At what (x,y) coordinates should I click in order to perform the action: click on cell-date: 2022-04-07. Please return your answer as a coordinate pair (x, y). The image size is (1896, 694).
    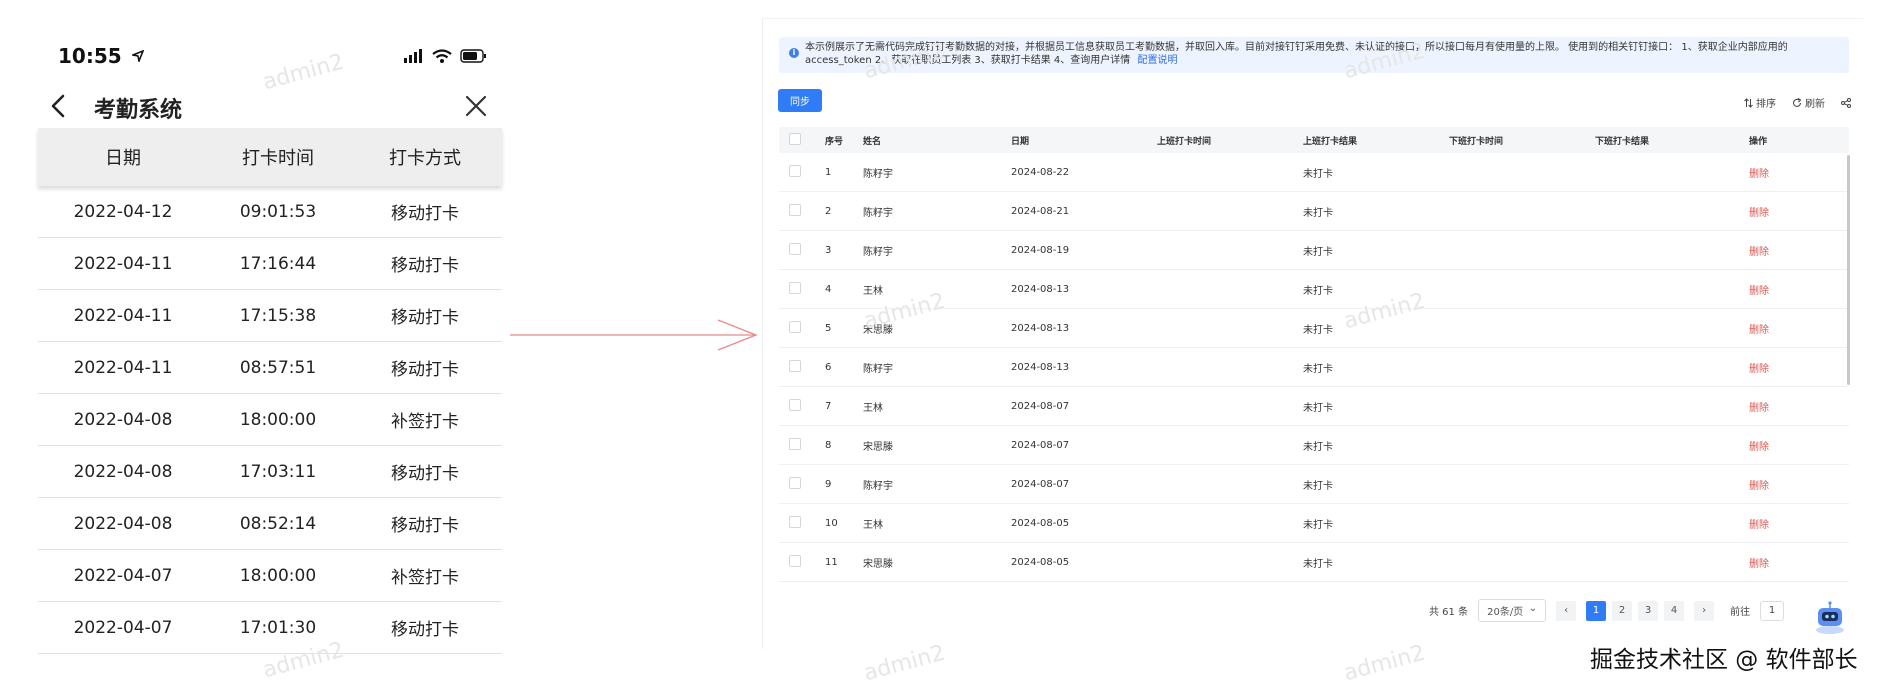
    Looking at the image, I should click on (123, 575).